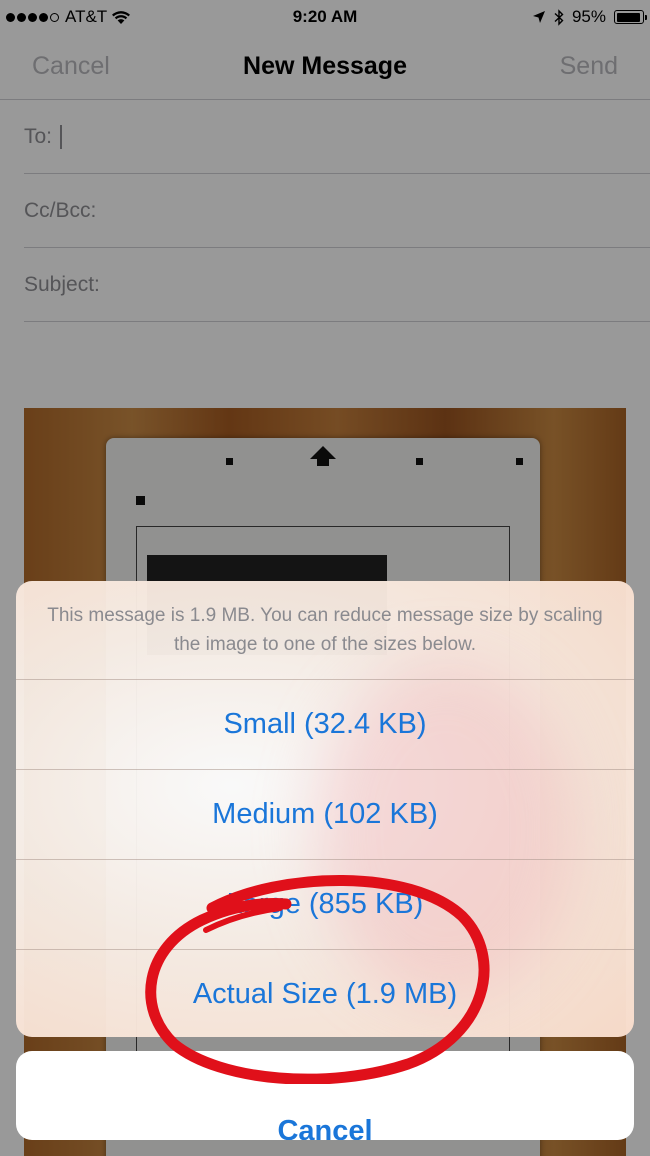 The width and height of the screenshot is (650, 1156). I want to click on medium-size-button: Medium (102 KB), so click(325, 814).